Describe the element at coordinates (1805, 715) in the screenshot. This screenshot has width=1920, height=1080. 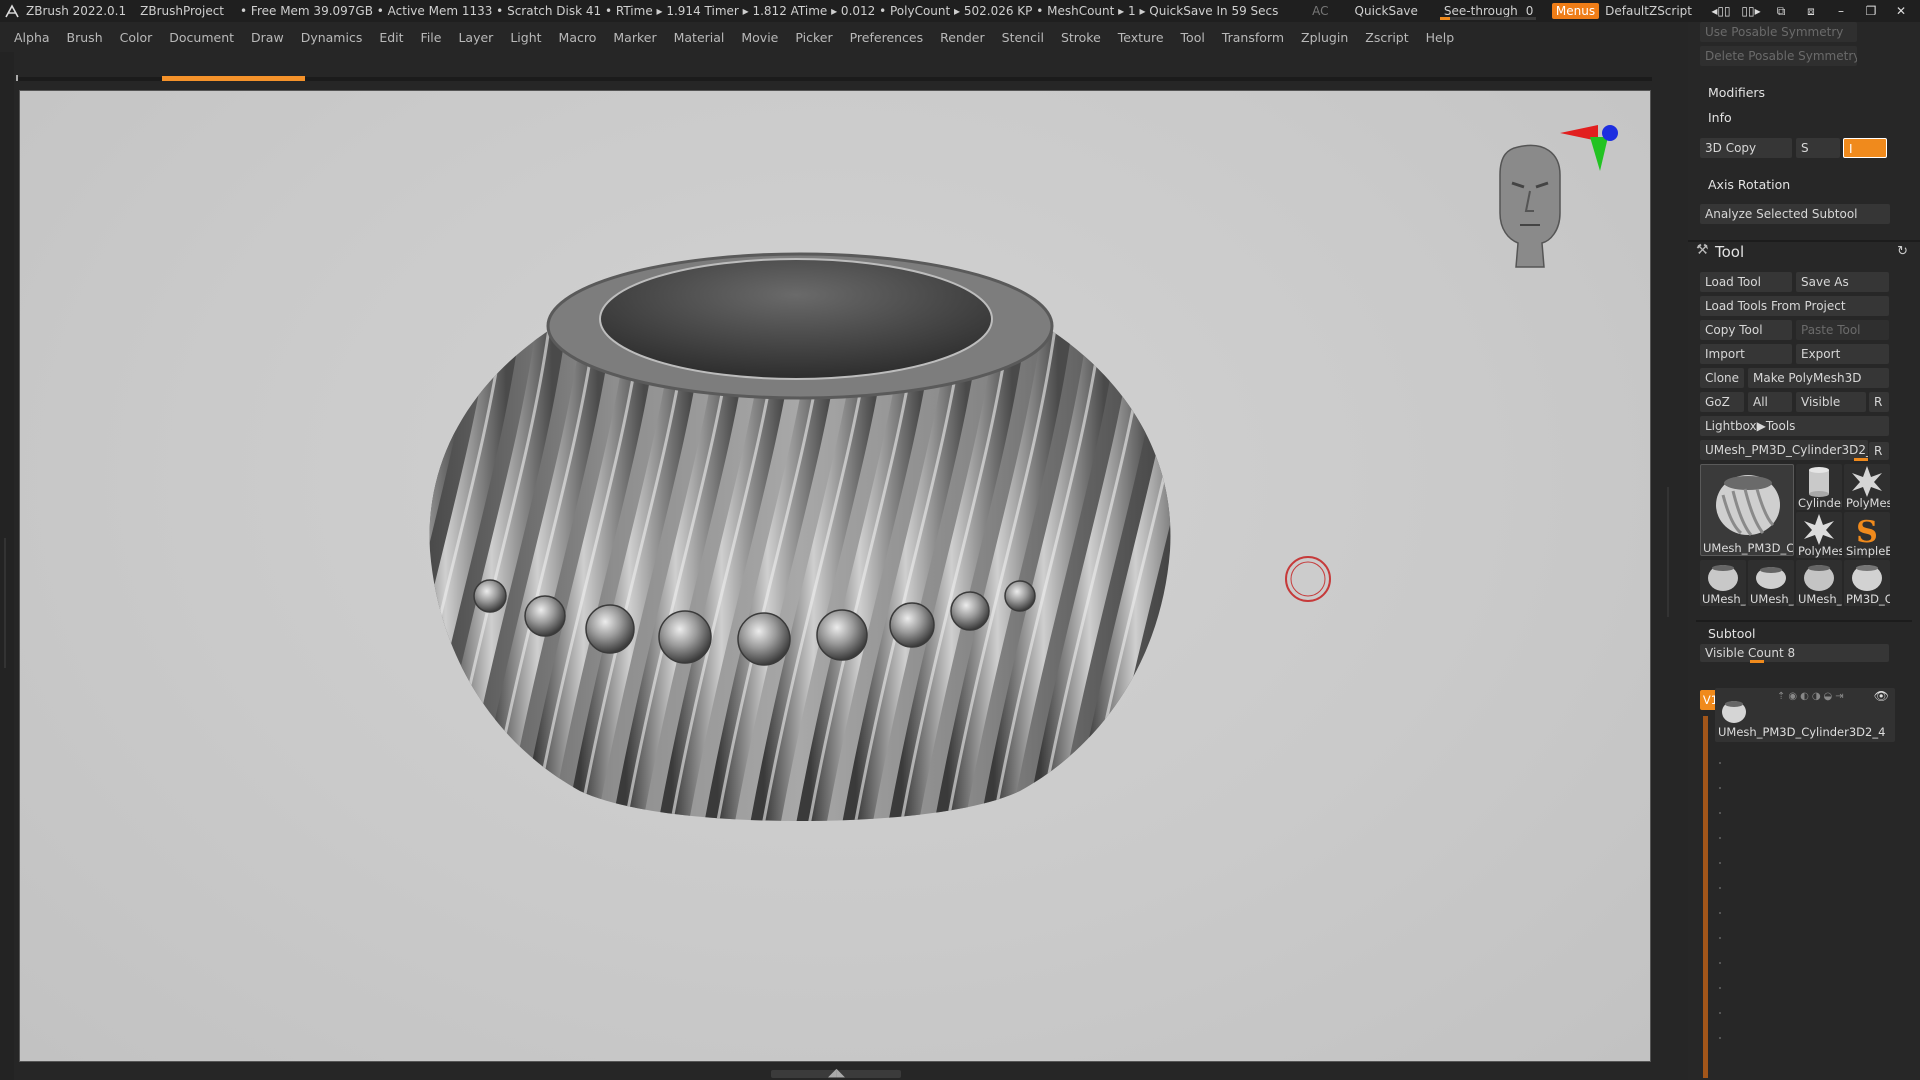
I see `subtool-list-item: ⇡◉◐◑◒⇥ 👁 UMesh_PM3D_Cylinder3D2_4` at that location.